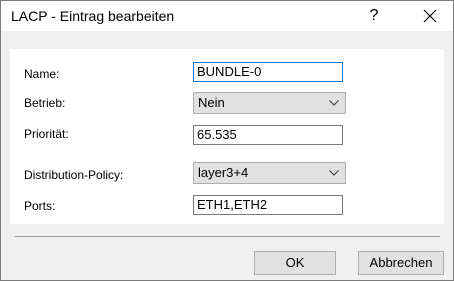 This screenshot has width=454, height=281. I want to click on prioritaet-label: Priorität:, so click(46, 134).